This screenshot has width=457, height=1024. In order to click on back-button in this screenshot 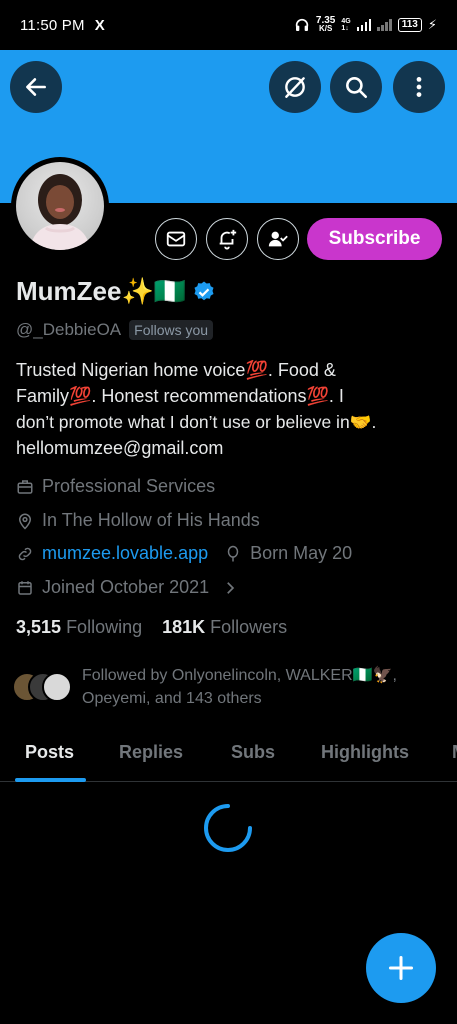, I will do `click(36, 87)`.